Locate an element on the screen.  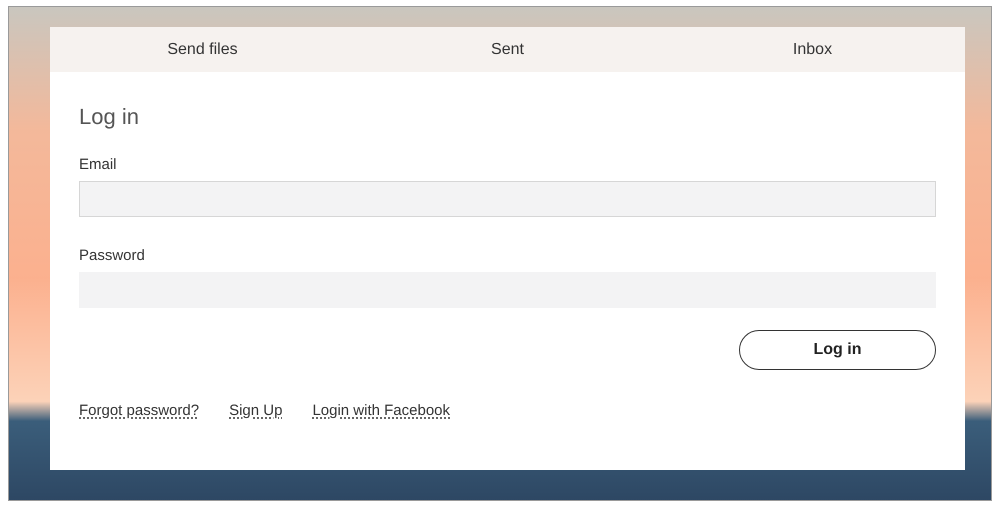
login-button: Log in is located at coordinates (837, 350).